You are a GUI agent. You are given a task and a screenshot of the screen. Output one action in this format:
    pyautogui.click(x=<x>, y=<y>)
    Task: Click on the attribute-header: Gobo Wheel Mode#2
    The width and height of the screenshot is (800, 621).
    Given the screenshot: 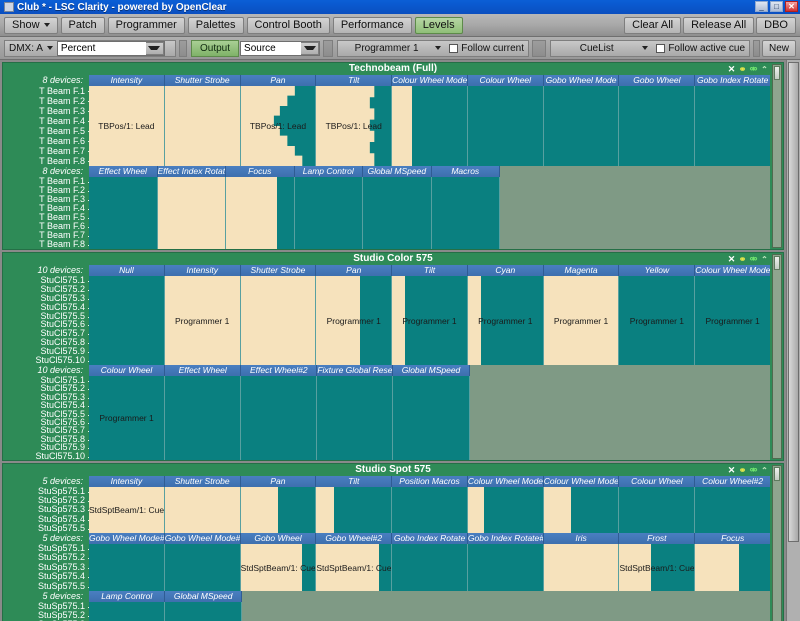 What is the action you would take?
    pyautogui.click(x=202, y=538)
    